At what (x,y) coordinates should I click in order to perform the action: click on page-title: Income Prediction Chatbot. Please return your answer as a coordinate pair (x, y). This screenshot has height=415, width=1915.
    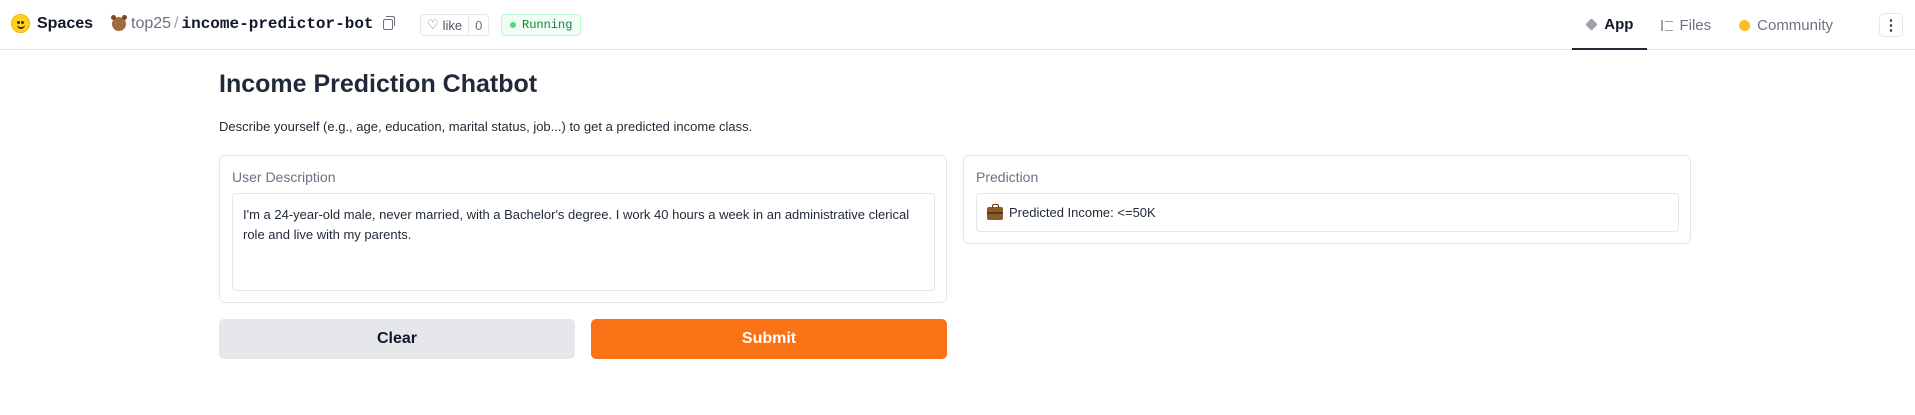
    Looking at the image, I should click on (378, 84).